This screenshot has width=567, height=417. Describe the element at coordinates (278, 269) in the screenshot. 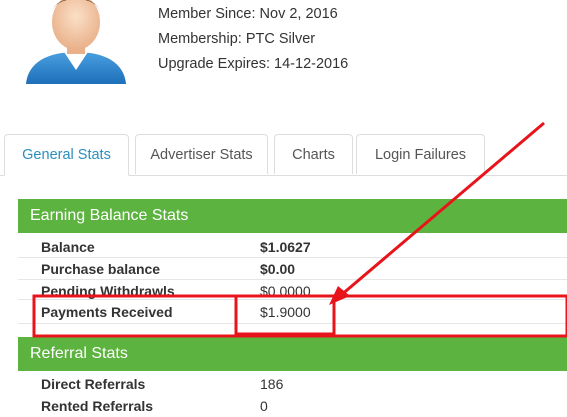

I see `purchase-balance-value: $0.00` at that location.